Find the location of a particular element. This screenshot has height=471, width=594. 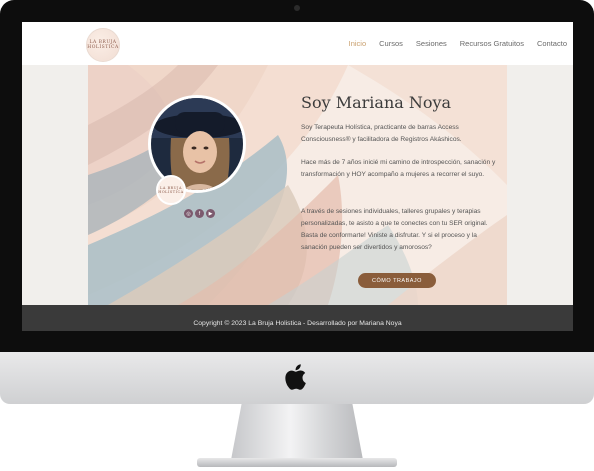

monitor-chin is located at coordinates (297, 378).